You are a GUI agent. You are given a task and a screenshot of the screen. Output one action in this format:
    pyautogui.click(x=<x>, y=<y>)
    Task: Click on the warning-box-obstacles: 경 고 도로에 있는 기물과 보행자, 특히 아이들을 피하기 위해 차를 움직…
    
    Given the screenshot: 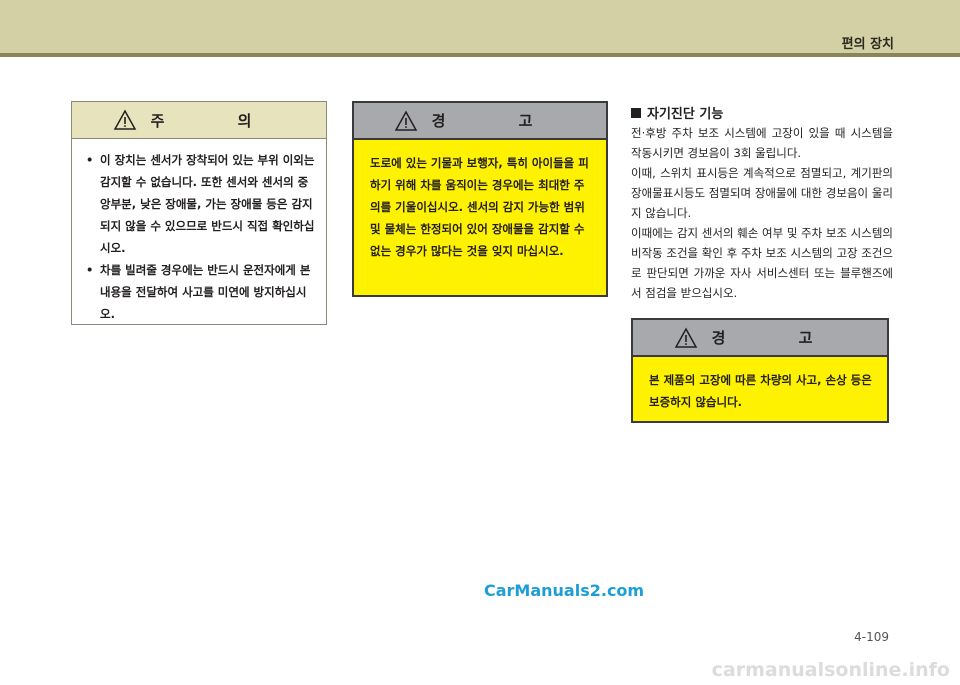 What is the action you would take?
    pyautogui.click(x=480, y=199)
    